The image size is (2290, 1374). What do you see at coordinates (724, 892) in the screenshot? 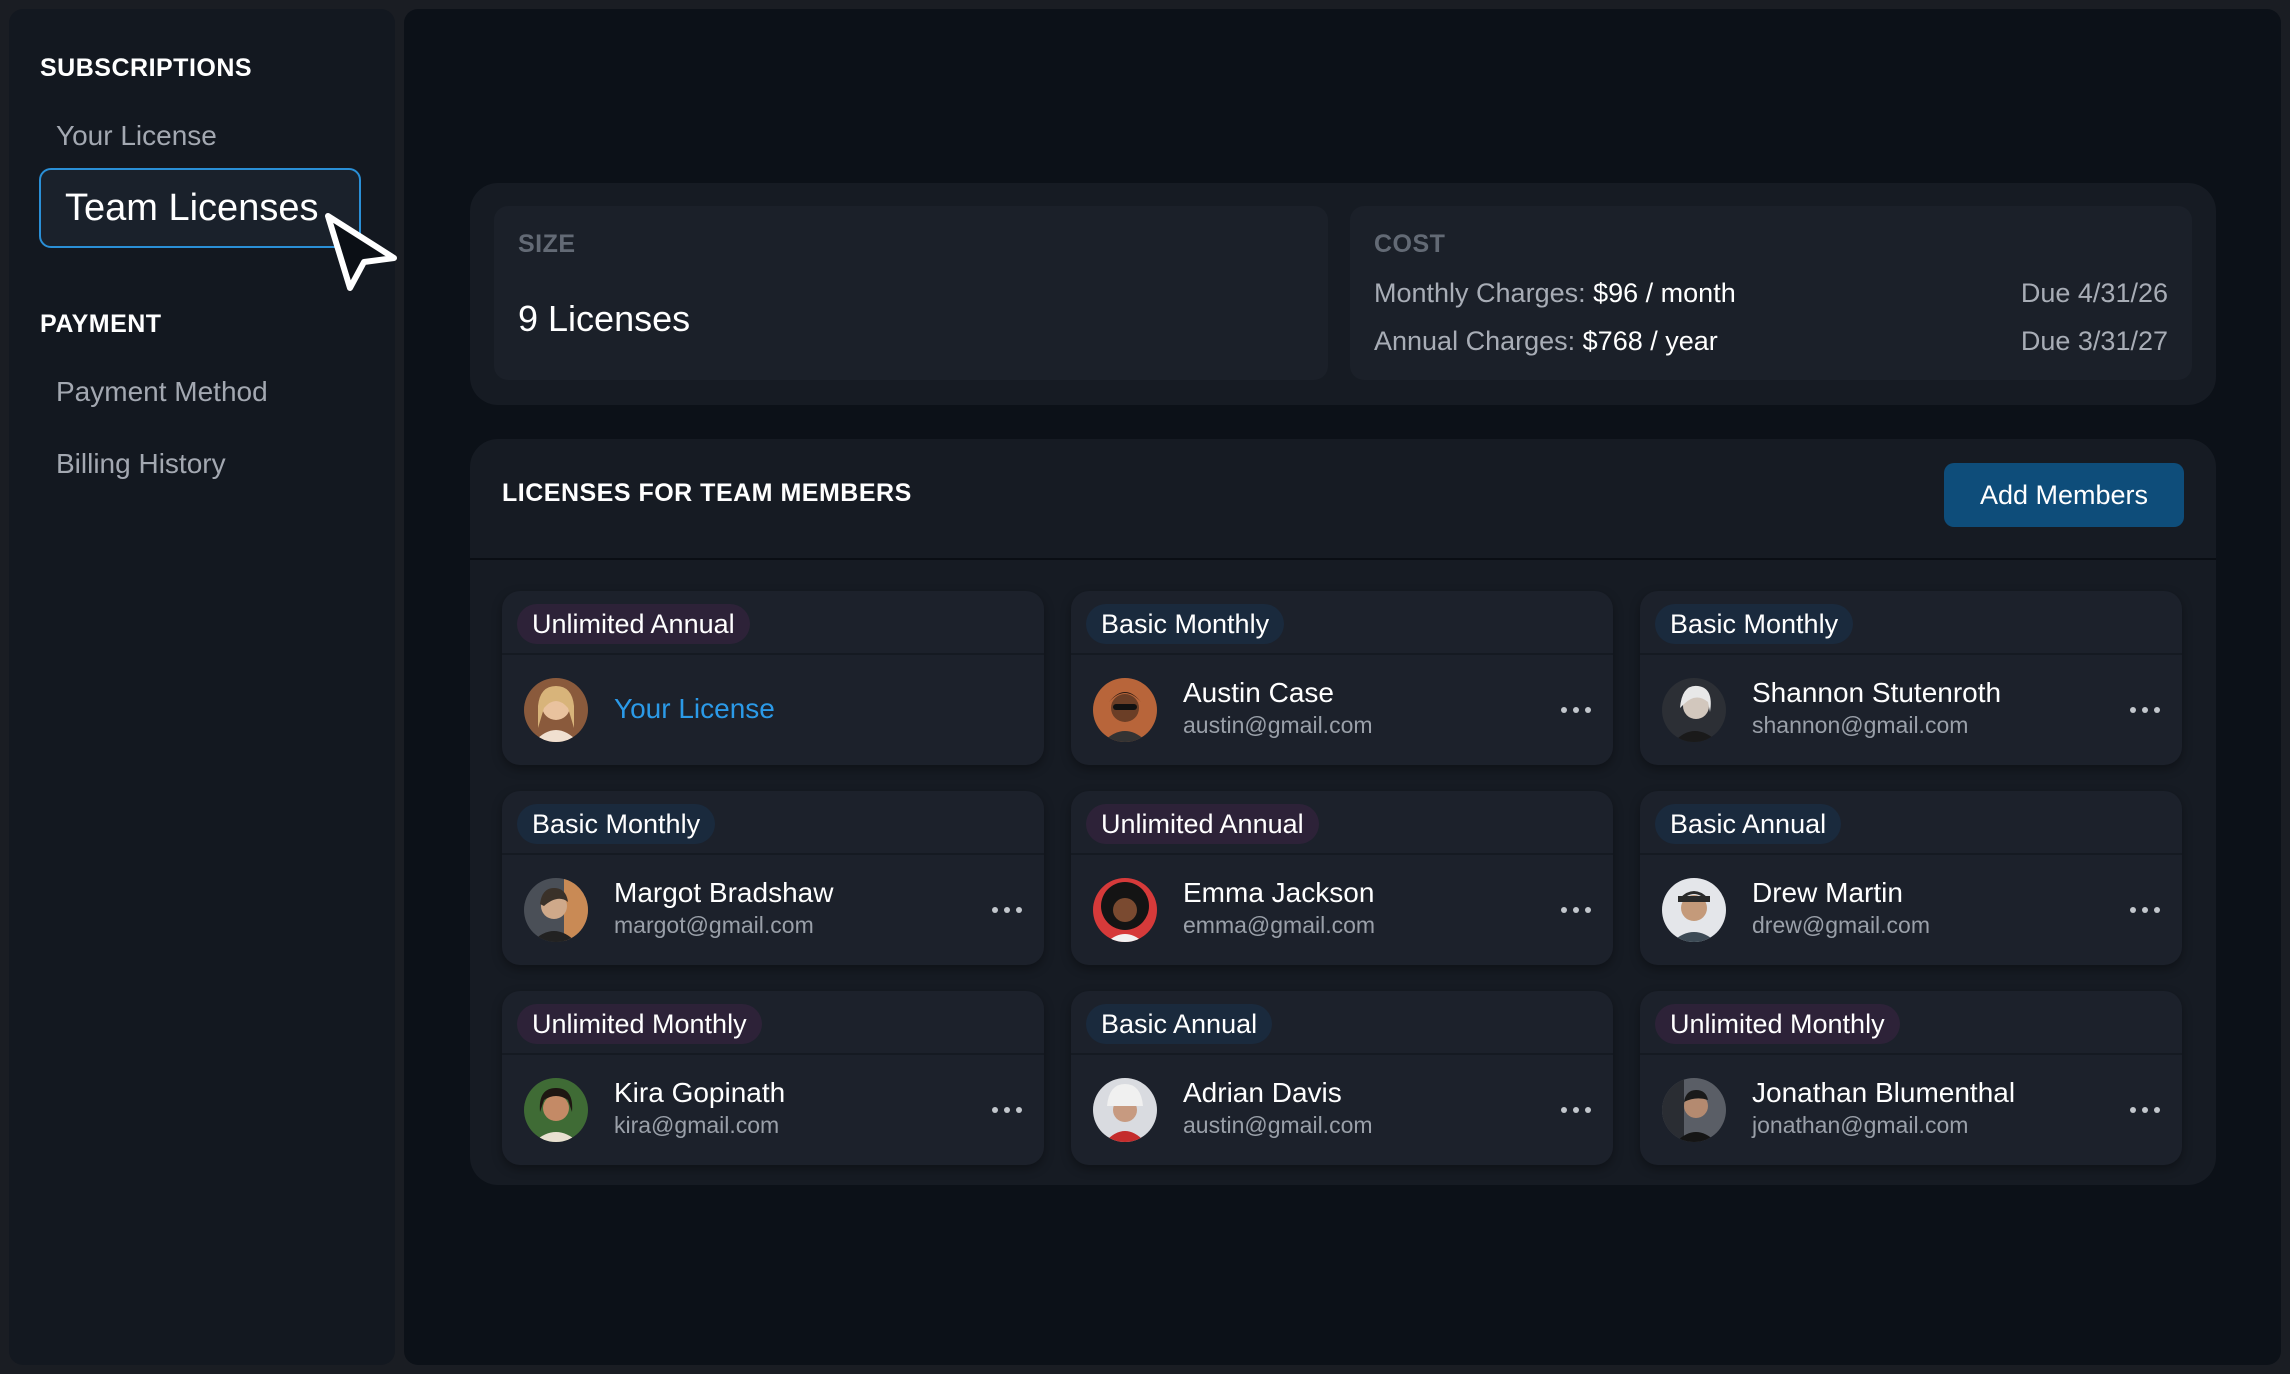
I see `member-name: Margot Bradshaw` at bounding box center [724, 892].